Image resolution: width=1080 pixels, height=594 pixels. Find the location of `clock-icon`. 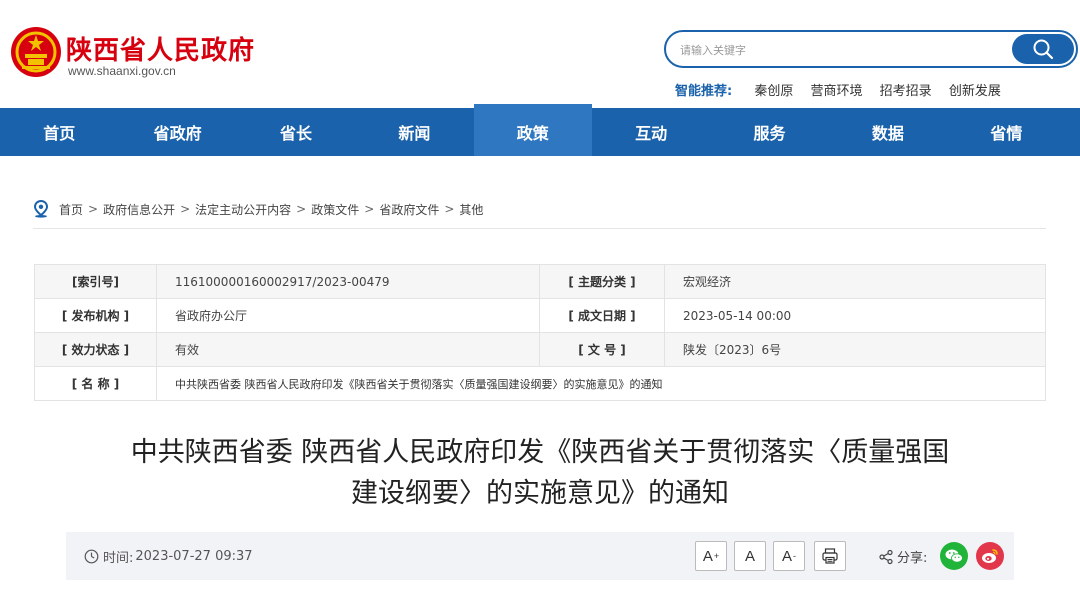

clock-icon is located at coordinates (91, 556).